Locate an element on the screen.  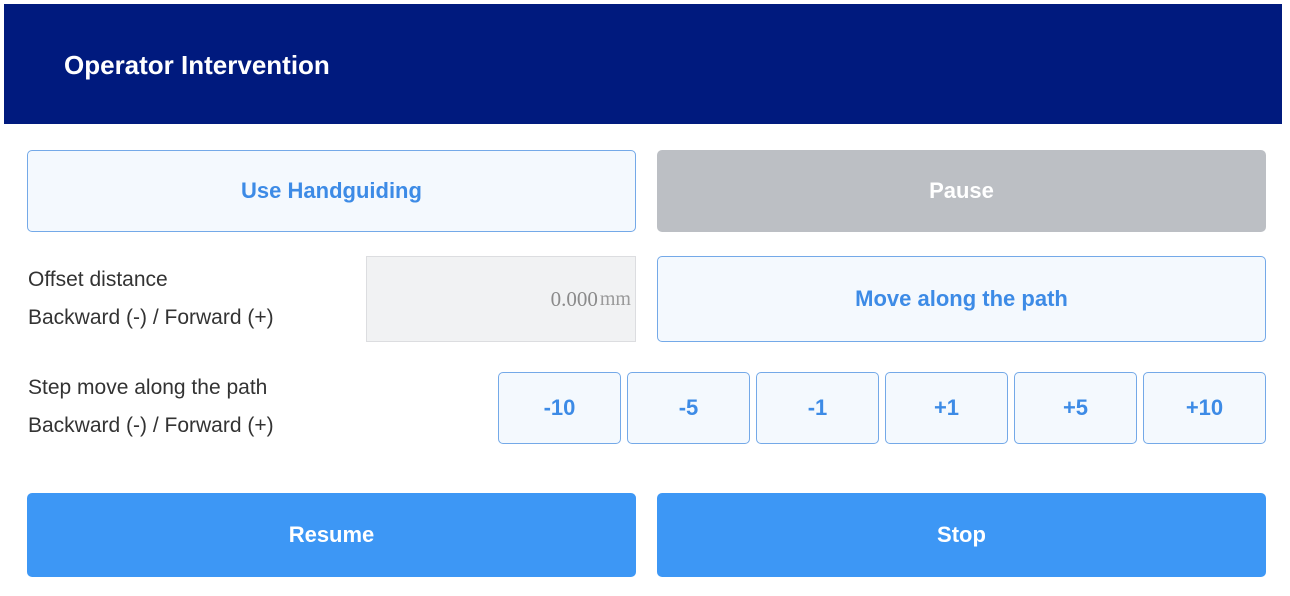
offset-distance-unit: mm is located at coordinates (615, 298).